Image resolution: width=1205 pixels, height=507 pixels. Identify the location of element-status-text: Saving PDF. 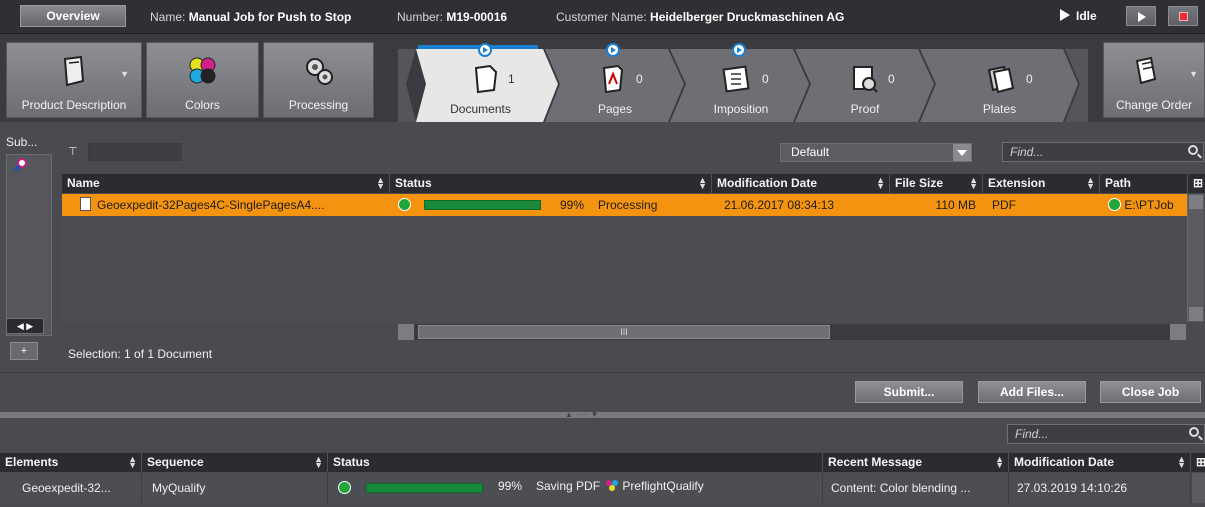
(568, 486).